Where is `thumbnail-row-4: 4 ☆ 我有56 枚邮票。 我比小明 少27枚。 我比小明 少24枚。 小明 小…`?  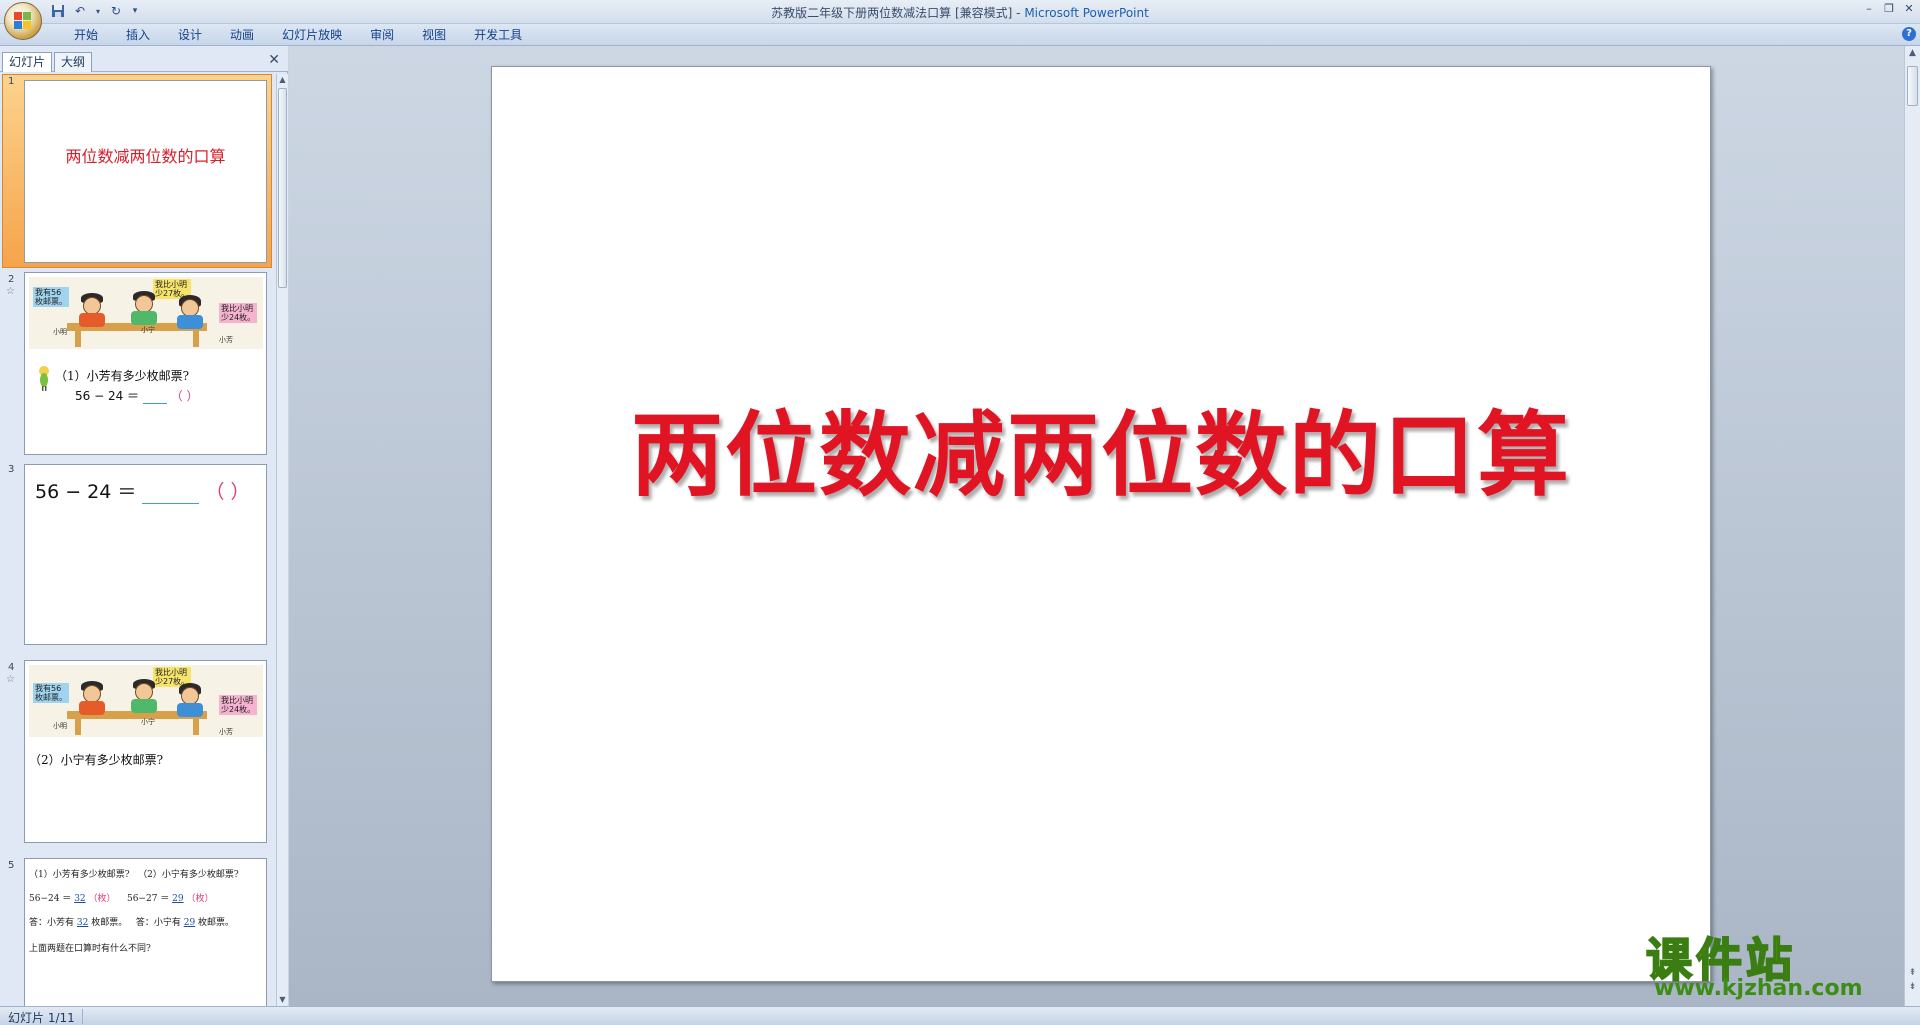
thumbnail-row-4: 4 ☆ 我有56 枚邮票。 我比小明 少27枚。 我比小明 少24枚。 小明 小… is located at coordinates (137, 755).